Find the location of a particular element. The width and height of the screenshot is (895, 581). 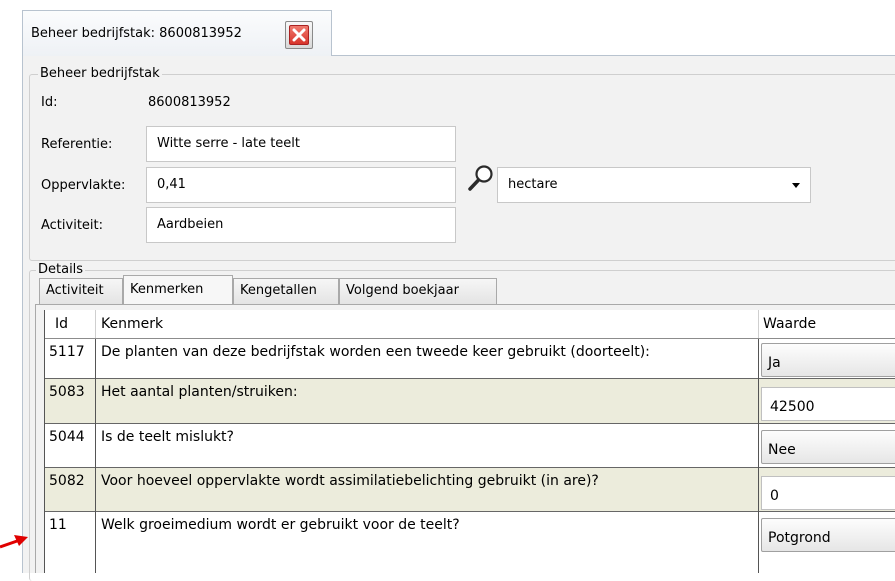

tab-kenmerken: Kenmerken is located at coordinates (178, 290).